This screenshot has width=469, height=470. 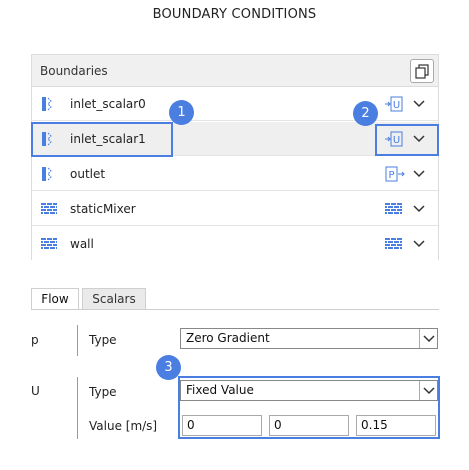 I want to click on boundary-name: staticMixer, so click(x=103, y=209).